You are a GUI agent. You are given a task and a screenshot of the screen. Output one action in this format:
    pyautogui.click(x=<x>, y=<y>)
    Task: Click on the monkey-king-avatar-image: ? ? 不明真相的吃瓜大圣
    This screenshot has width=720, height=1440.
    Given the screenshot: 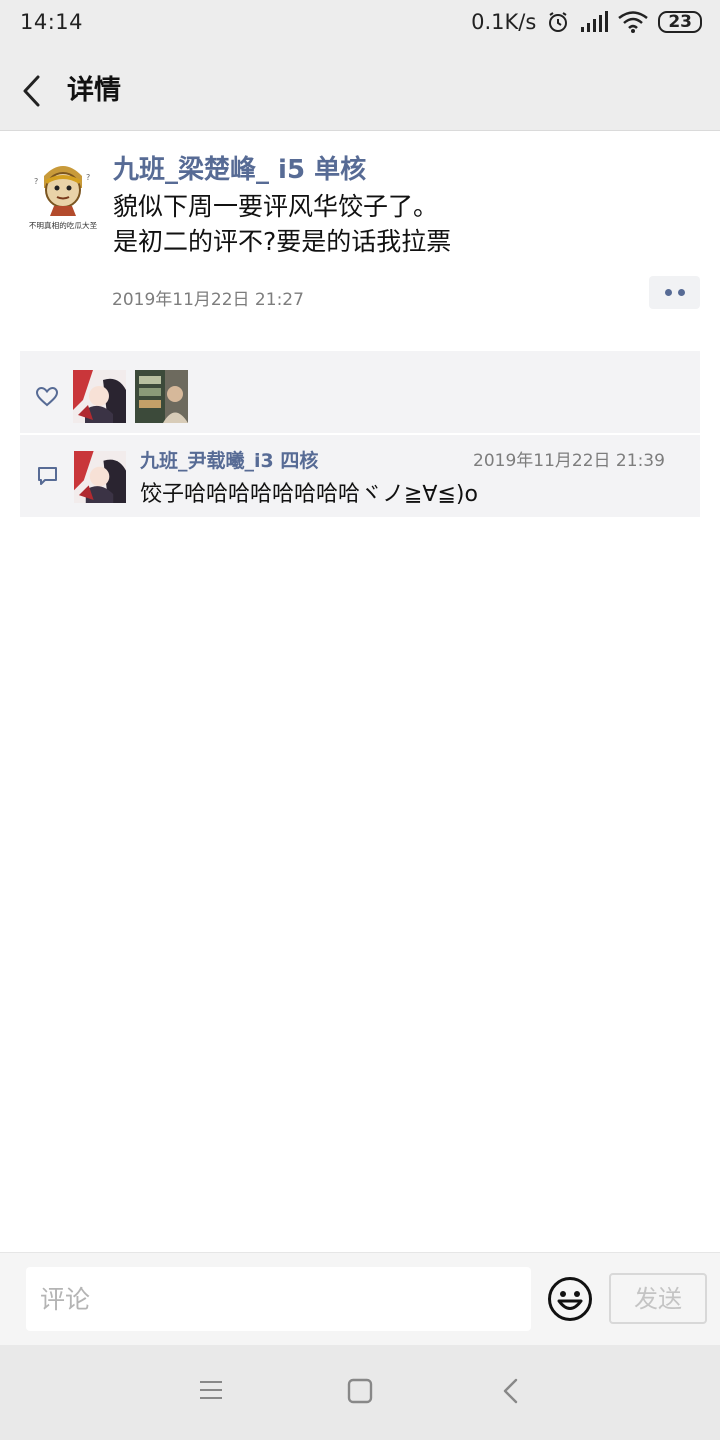 What is the action you would take?
    pyautogui.click(x=63, y=193)
    